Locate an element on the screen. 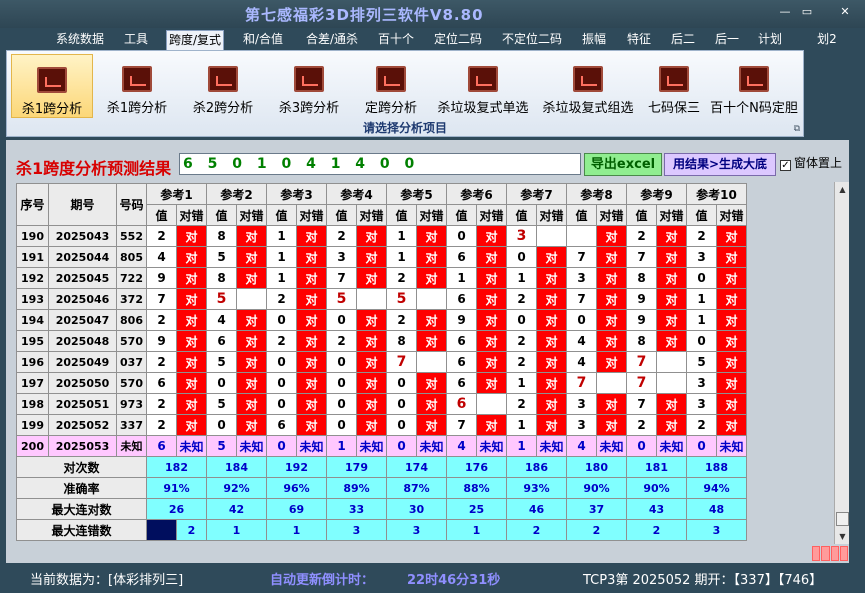  menu-item-12: 计划 is located at coordinates (770, 40).